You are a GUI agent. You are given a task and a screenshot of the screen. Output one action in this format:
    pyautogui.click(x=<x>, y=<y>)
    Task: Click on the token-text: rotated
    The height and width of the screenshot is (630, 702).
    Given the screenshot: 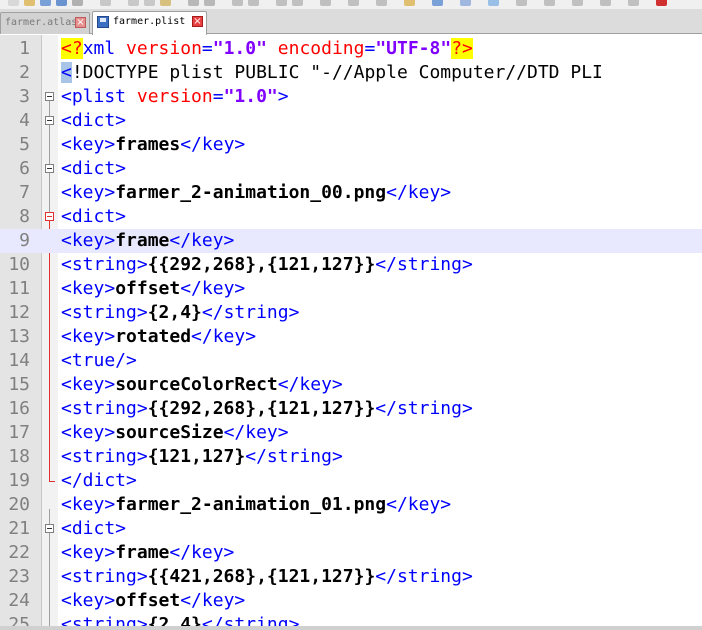 What is the action you would take?
    pyautogui.click(x=153, y=336)
    